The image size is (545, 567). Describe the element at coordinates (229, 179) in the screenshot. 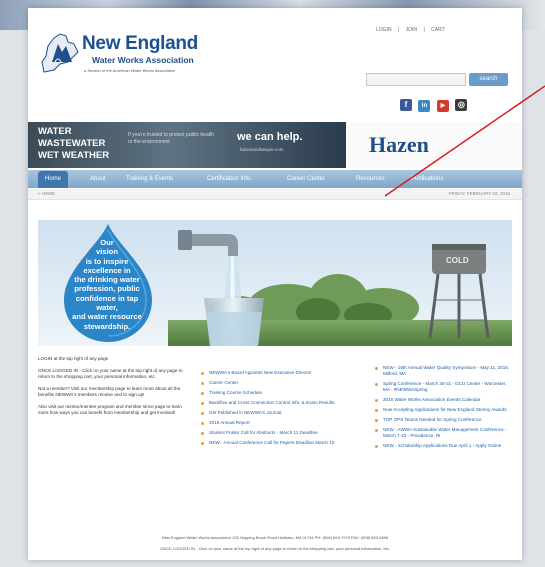

I see `nav-certification-info: Certification Info.` at that location.